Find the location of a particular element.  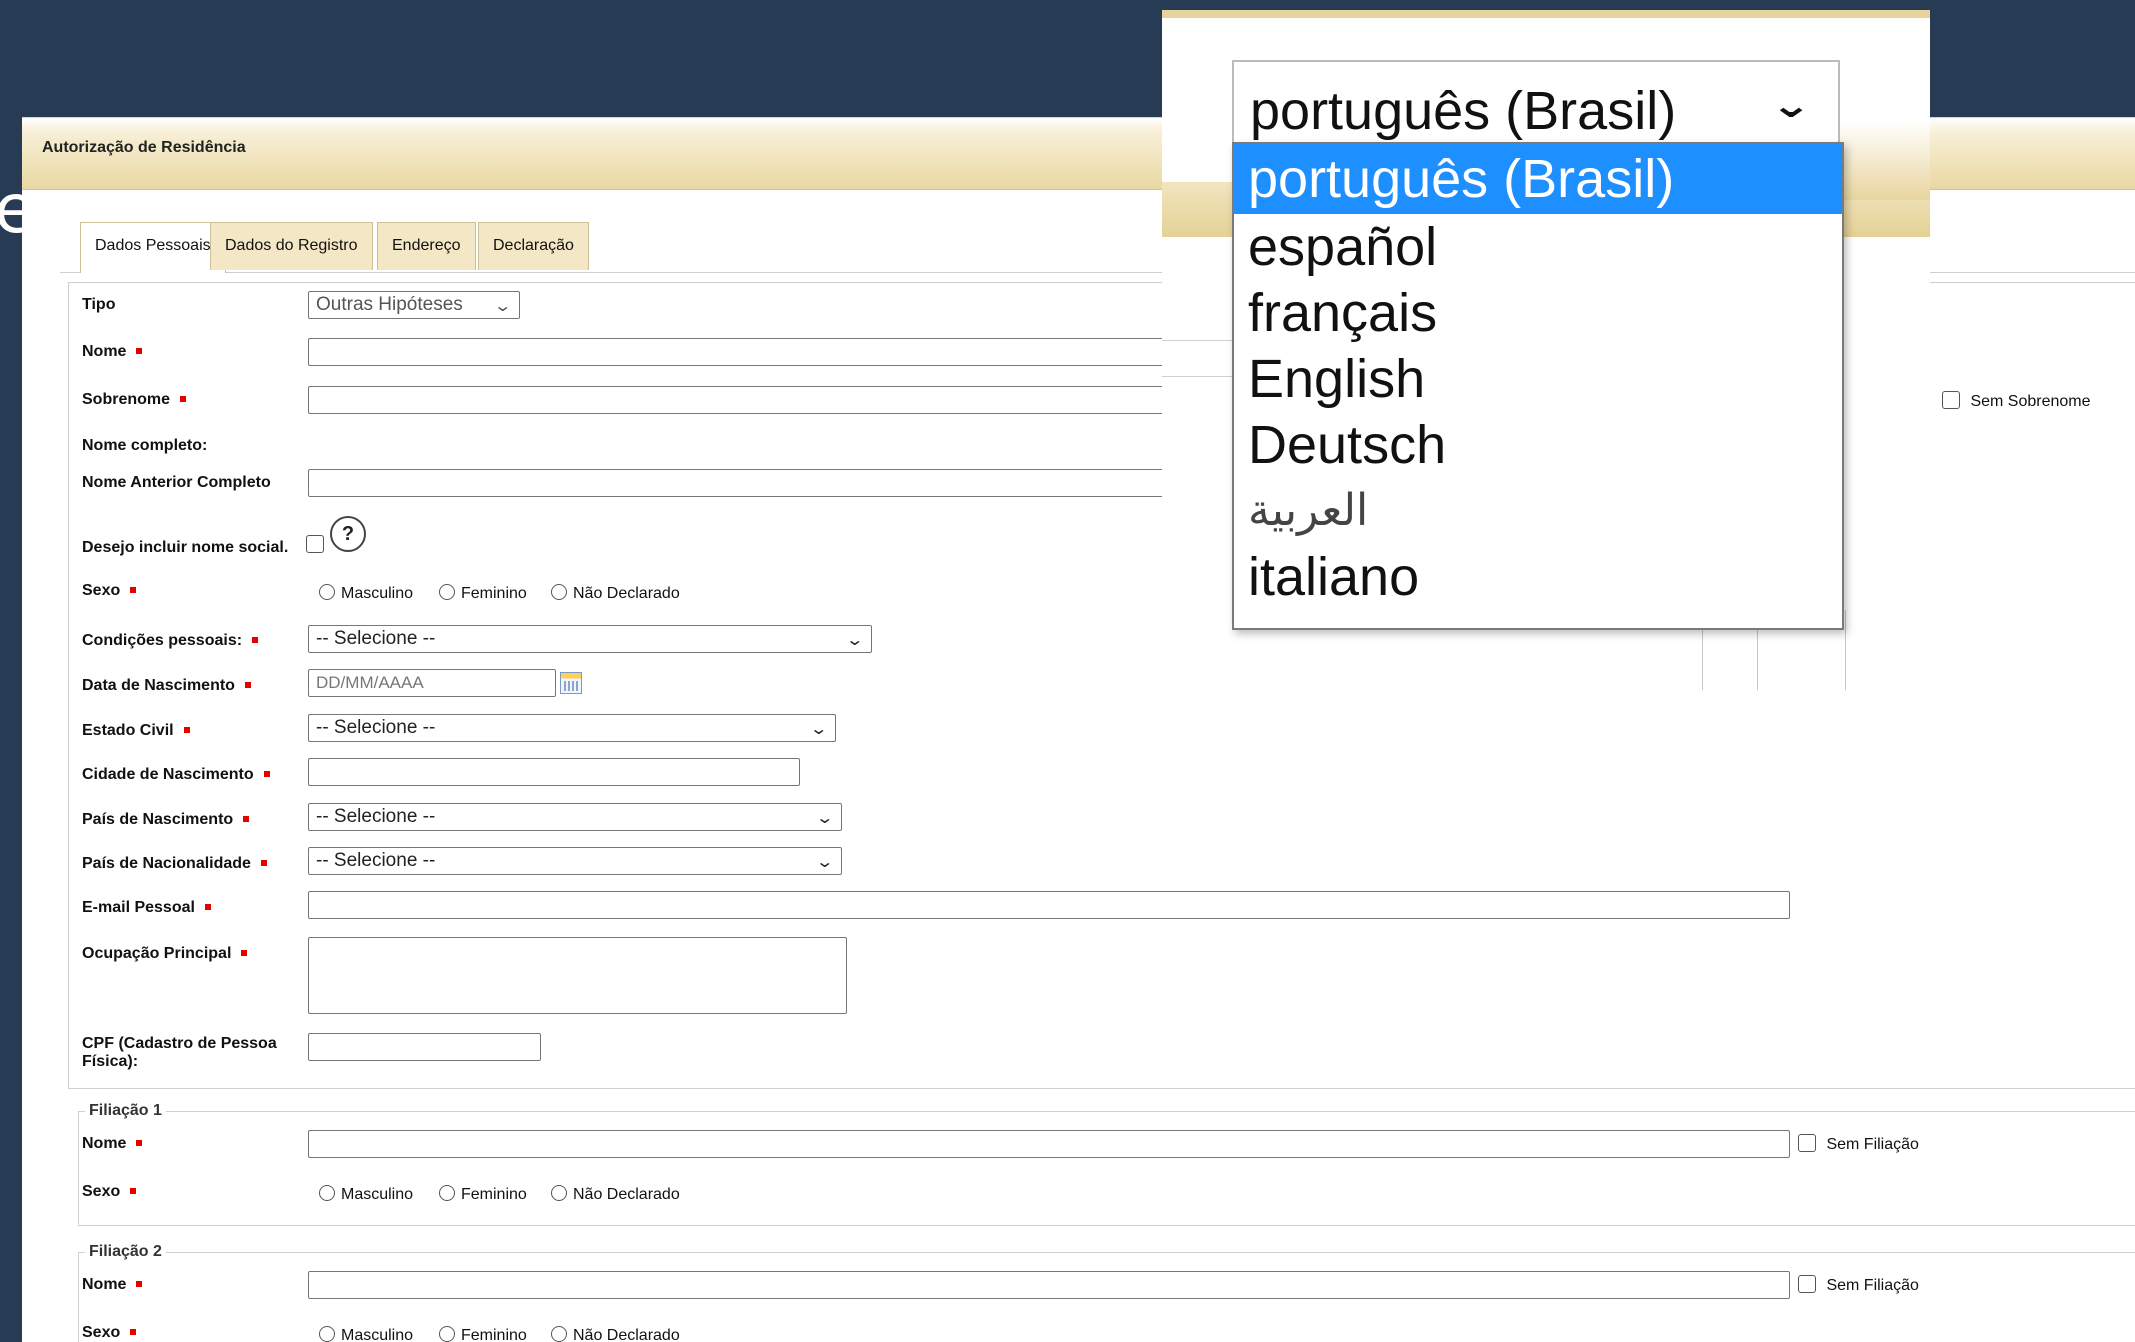

language-option-arabic: العربية is located at coordinates (1538, 511).